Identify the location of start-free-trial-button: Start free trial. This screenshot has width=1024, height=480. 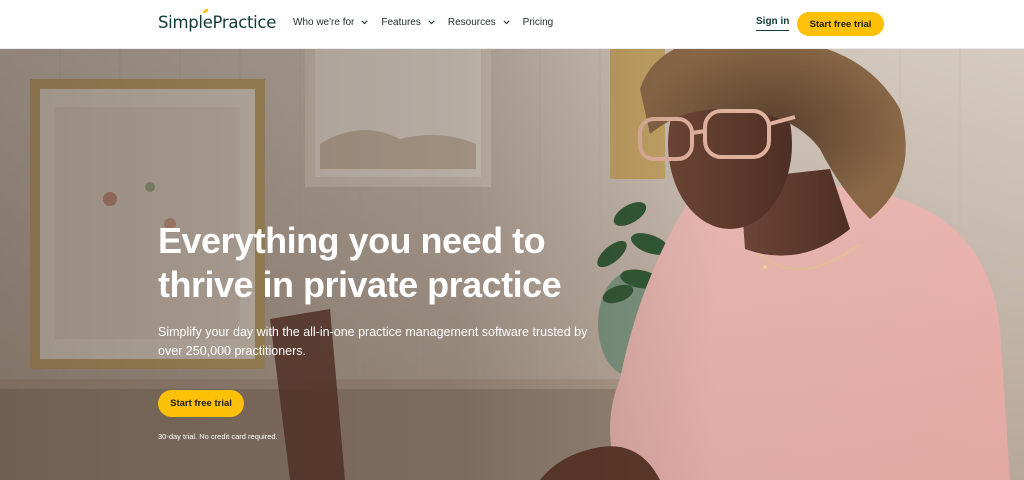
(840, 24).